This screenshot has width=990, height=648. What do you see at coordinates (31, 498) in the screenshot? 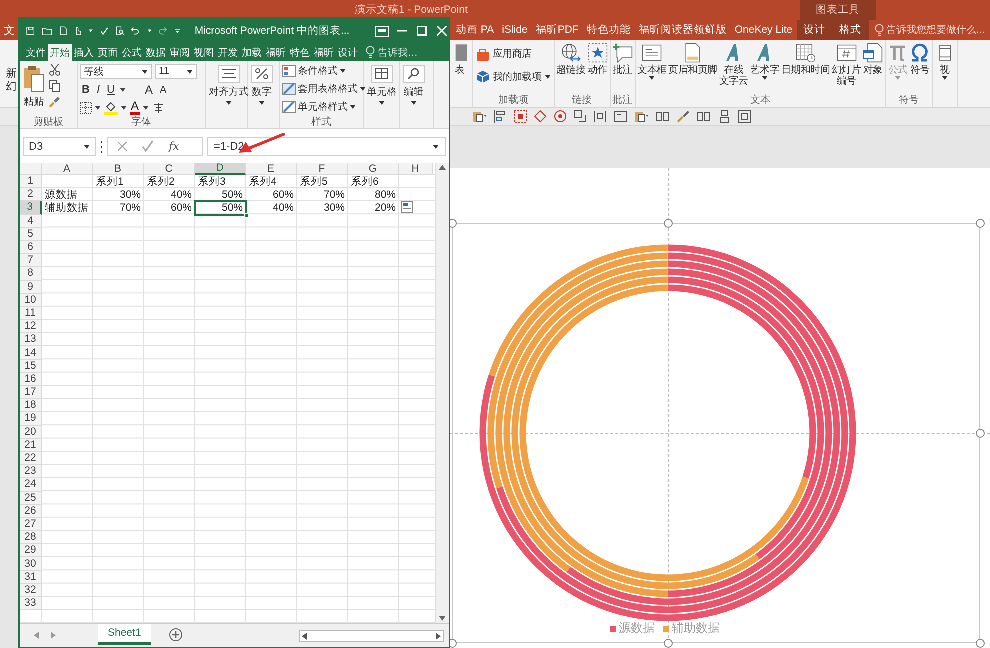
I see `row-header: 25` at bounding box center [31, 498].